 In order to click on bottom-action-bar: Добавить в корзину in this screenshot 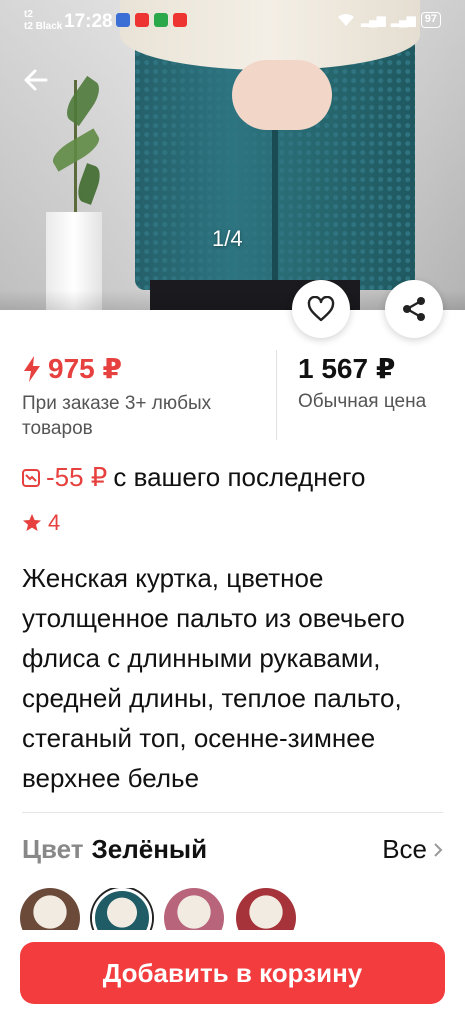, I will do `click(232, 977)`.